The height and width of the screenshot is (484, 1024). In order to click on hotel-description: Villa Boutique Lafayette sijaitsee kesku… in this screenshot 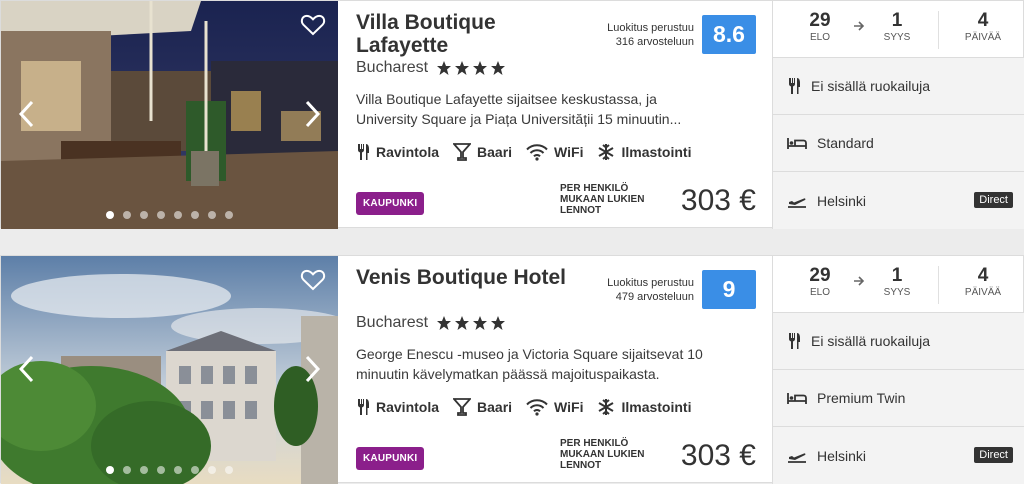, I will do `click(558, 109)`.